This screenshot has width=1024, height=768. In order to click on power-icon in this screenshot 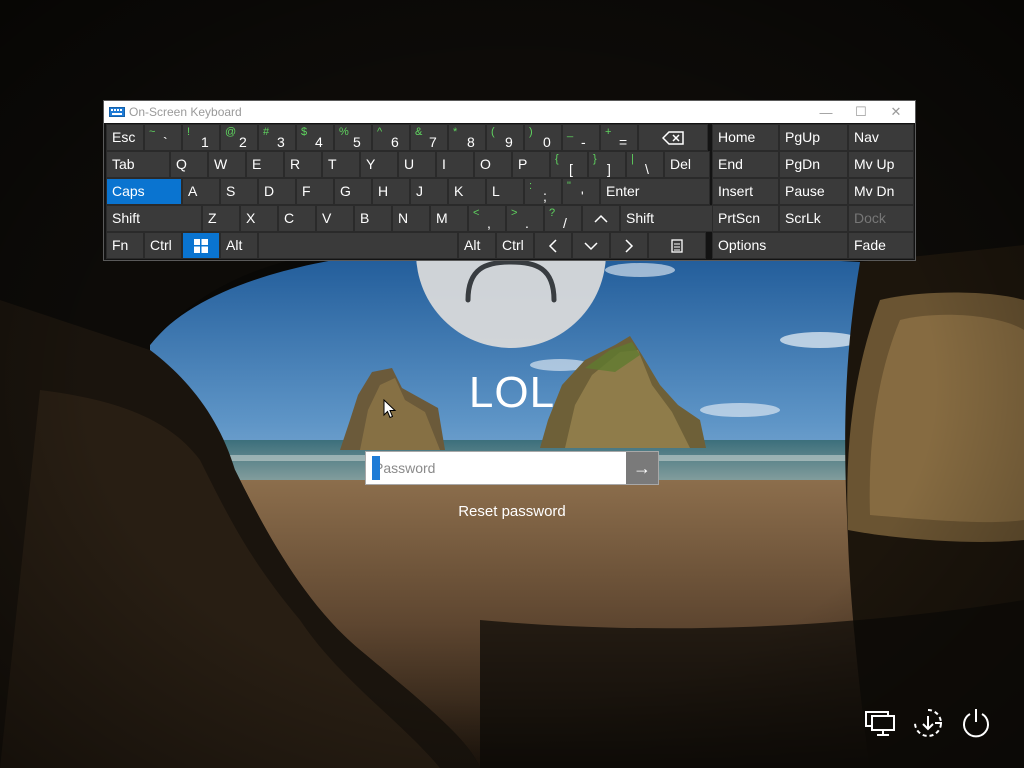, I will do `click(976, 723)`.